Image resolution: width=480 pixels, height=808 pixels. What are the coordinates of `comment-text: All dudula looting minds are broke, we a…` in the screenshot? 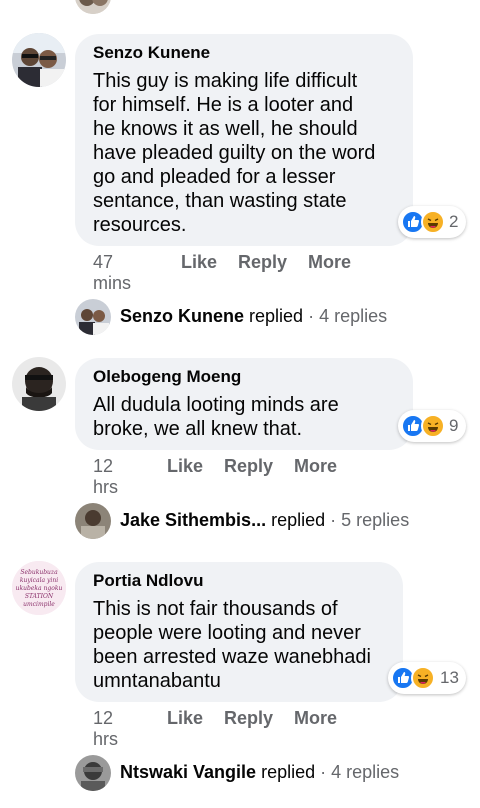 It's located at (216, 417).